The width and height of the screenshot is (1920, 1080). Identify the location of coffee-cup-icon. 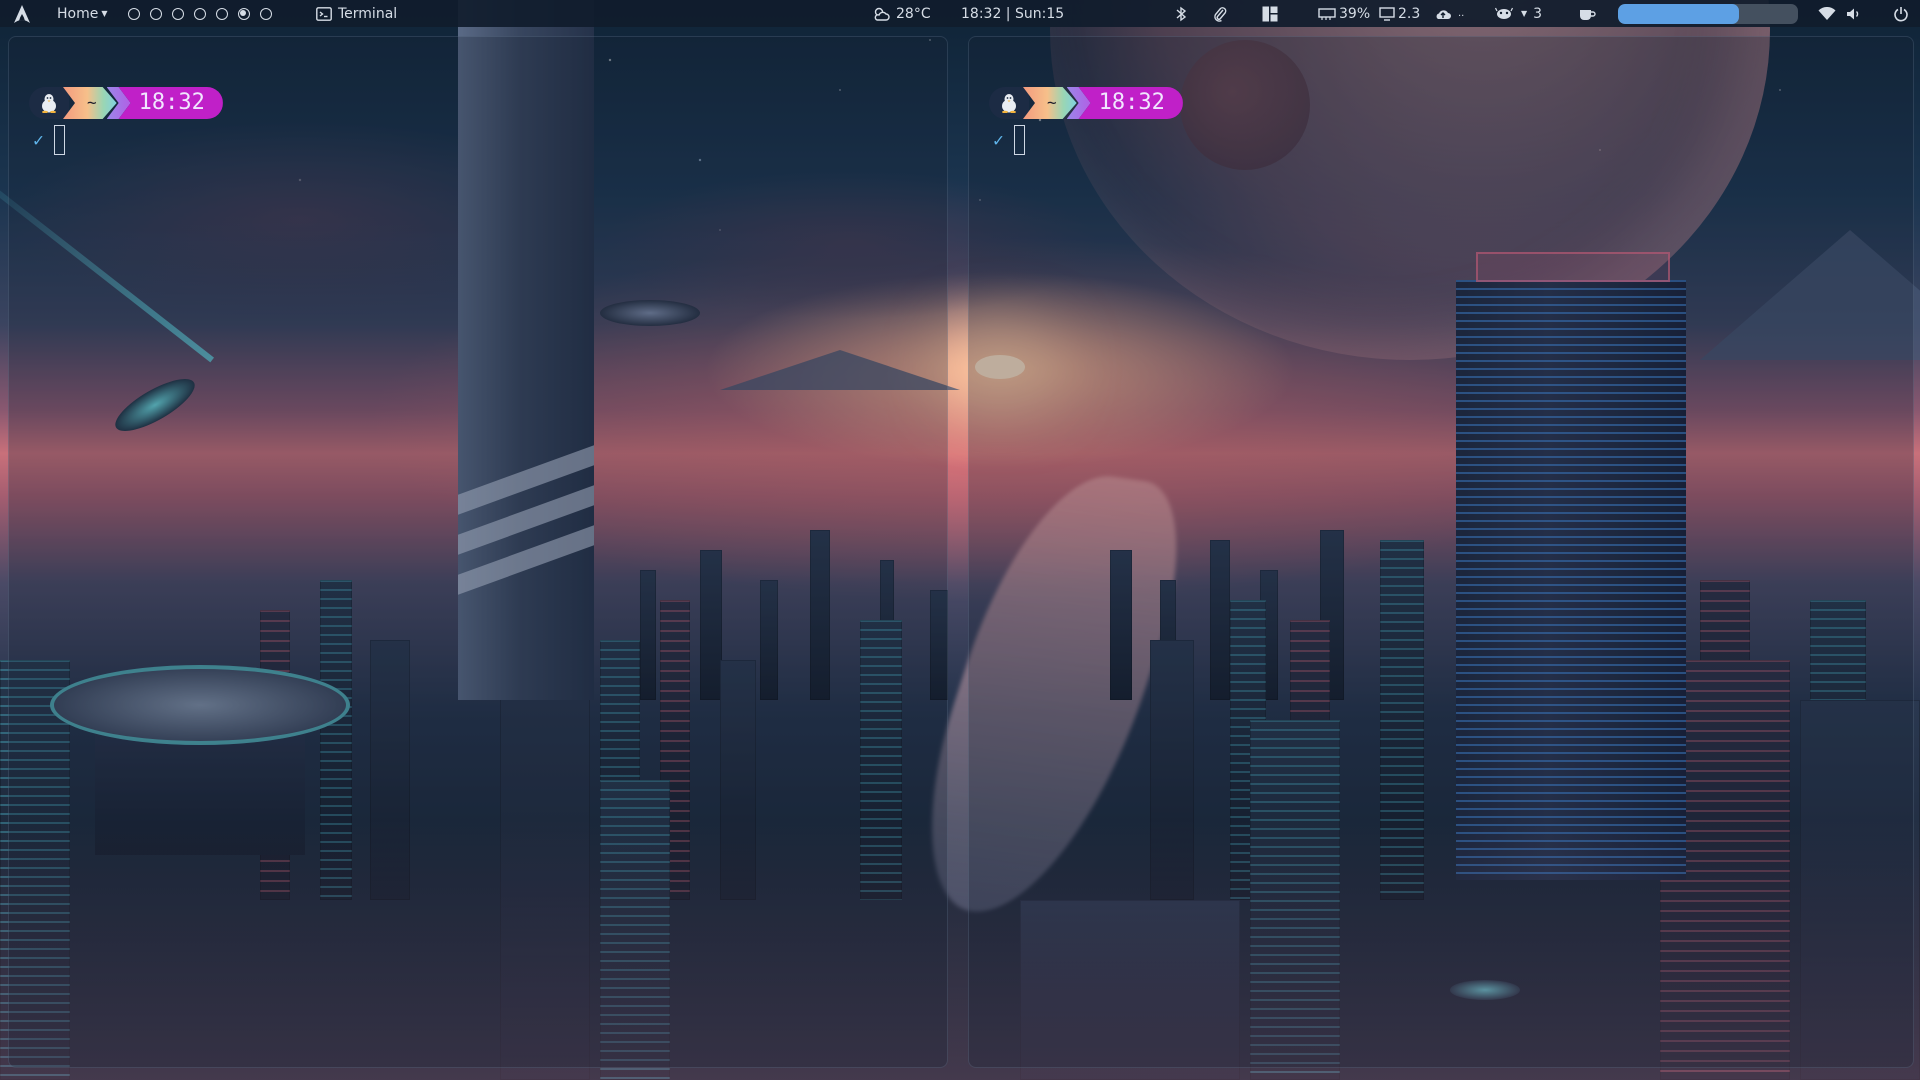
(1587, 13).